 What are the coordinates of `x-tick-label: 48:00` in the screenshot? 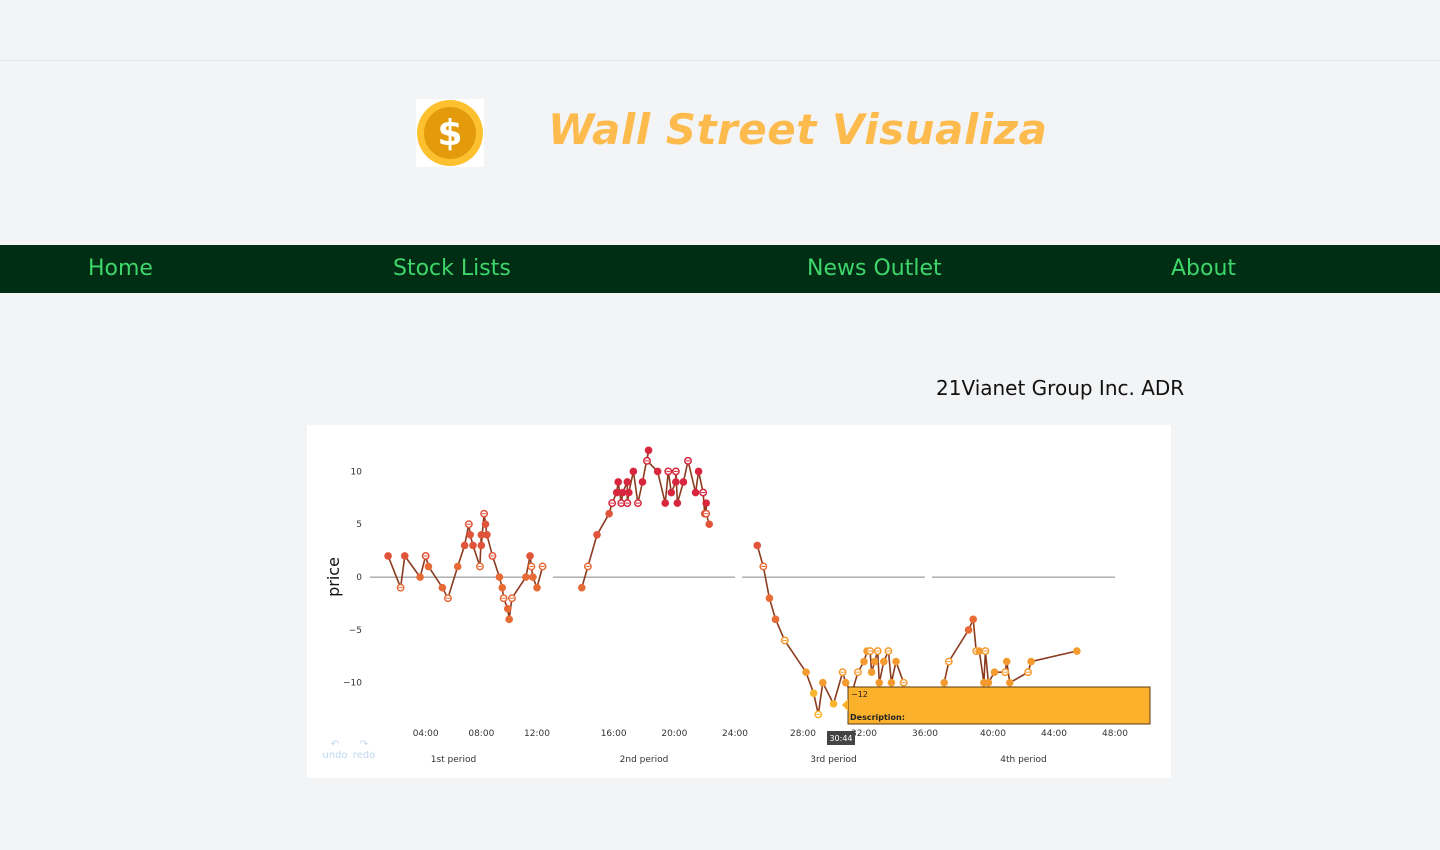 It's located at (1115, 734).